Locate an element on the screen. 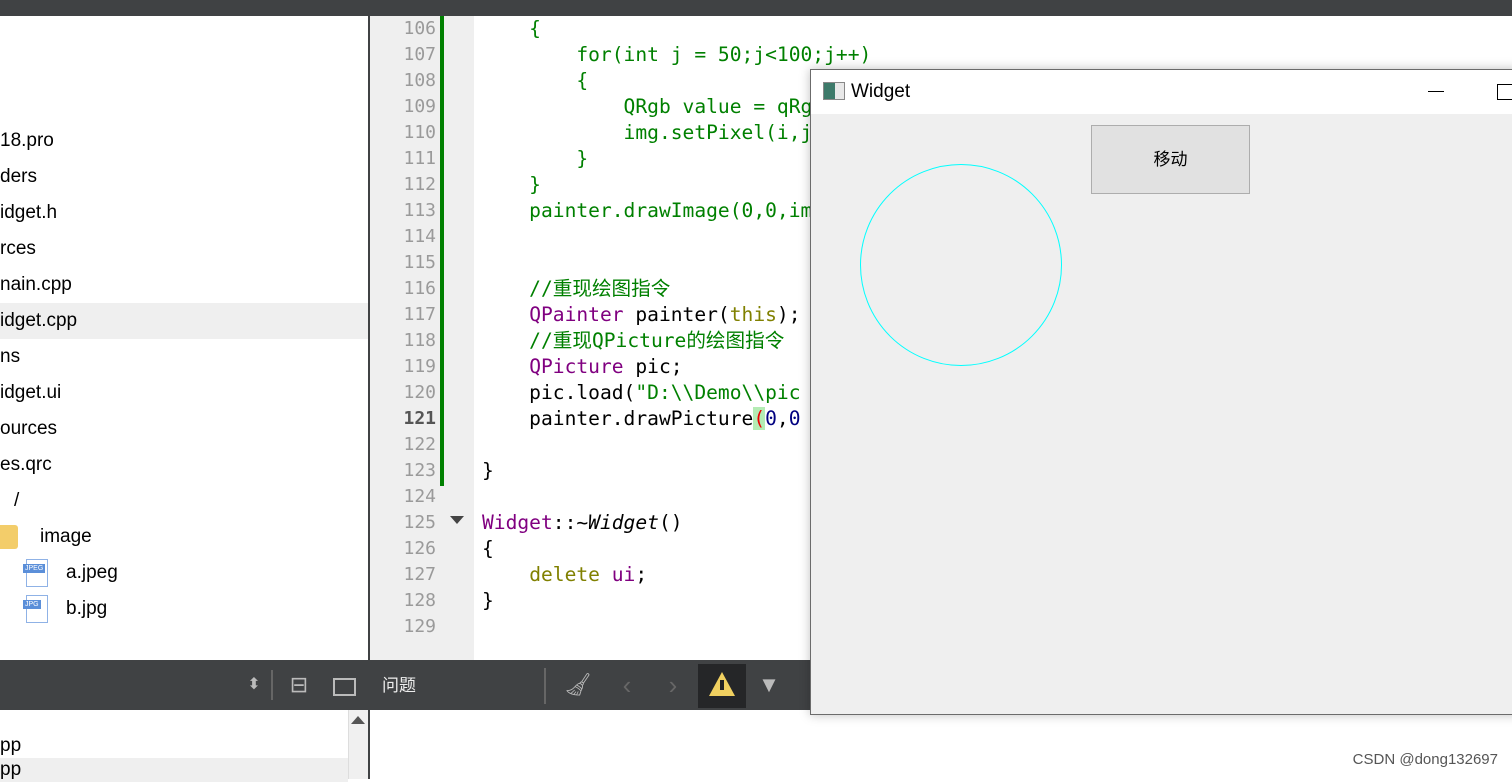 This screenshot has width=1512, height=782. tree-item-label: ources is located at coordinates (29, 428).